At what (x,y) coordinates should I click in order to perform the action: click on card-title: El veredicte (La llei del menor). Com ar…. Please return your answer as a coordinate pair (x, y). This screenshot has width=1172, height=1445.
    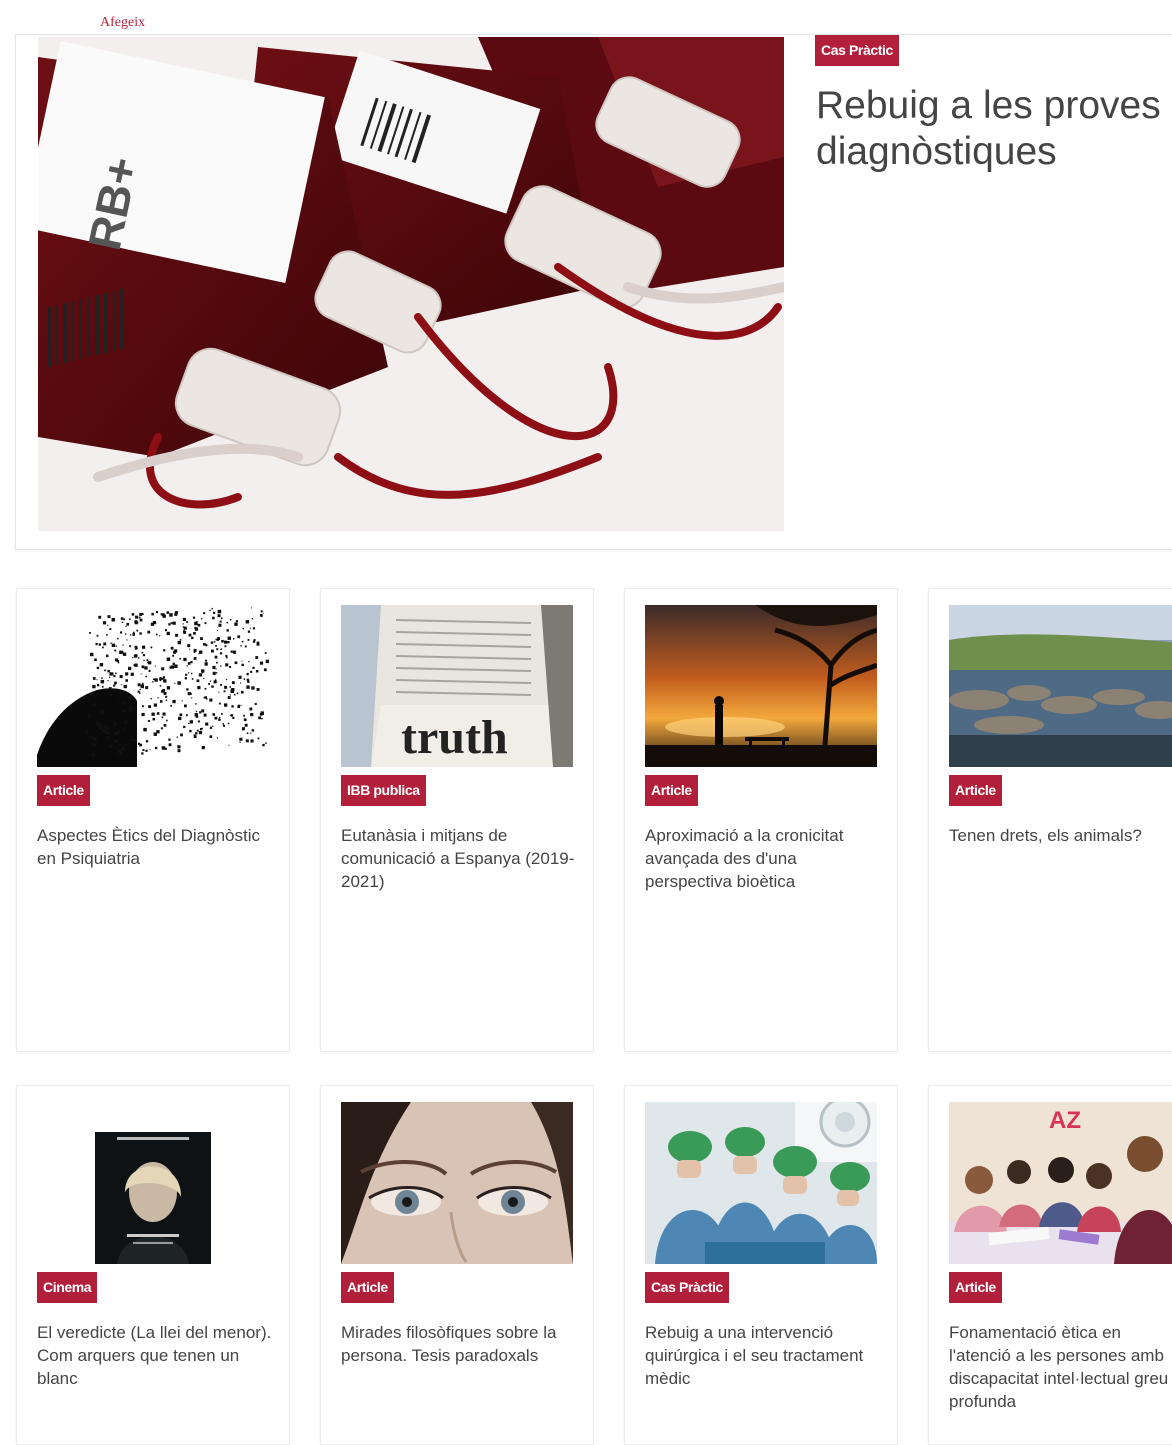
    Looking at the image, I should click on (155, 1355).